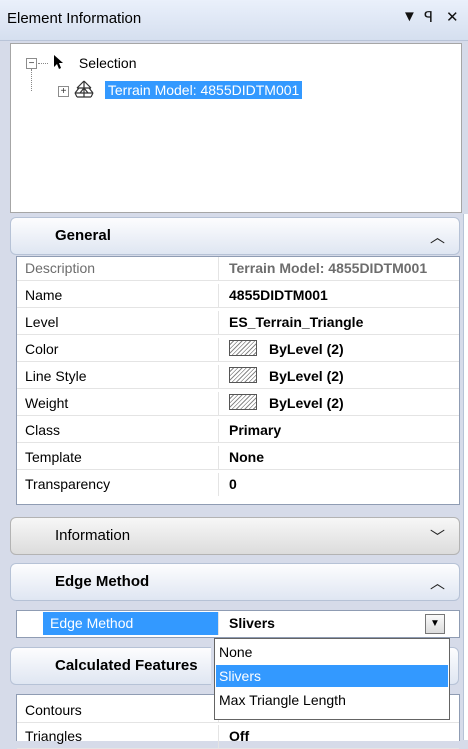 The image size is (468, 749). What do you see at coordinates (465, 477) in the screenshot?
I see `panel-scrollbar-edge` at bounding box center [465, 477].